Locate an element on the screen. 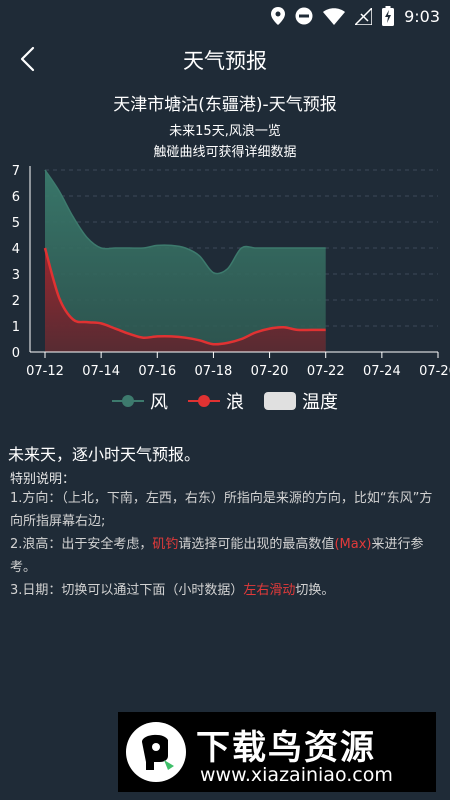 The image size is (450, 800). y-tick-label: 0 is located at coordinates (16, 353).